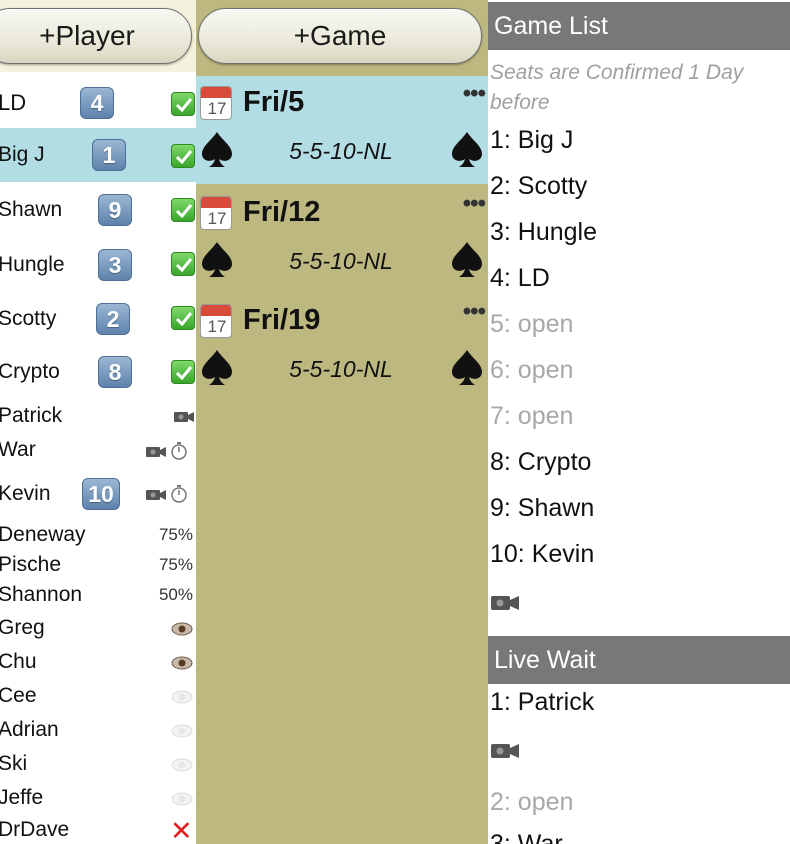  What do you see at coordinates (526, 837) in the screenshot?
I see `wait-item: 3: War` at bounding box center [526, 837].